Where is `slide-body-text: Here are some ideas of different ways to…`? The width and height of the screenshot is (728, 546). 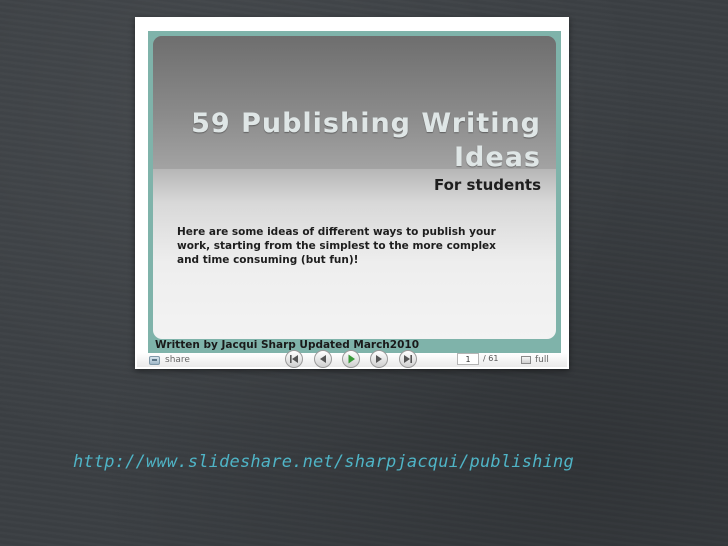
slide-body-text: Here are some ideas of different ways to… is located at coordinates (336, 246).